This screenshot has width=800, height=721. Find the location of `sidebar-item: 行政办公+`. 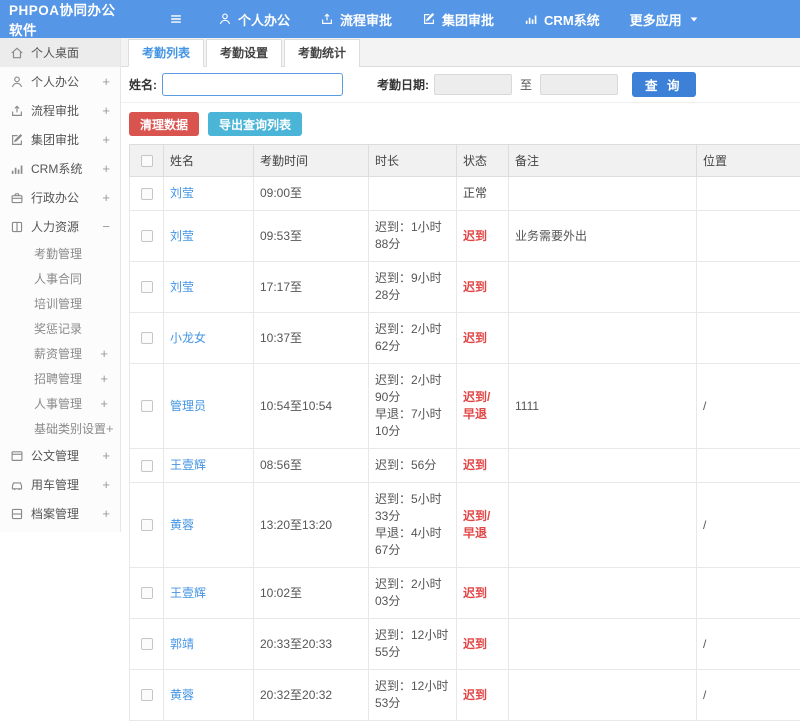

sidebar-item: 行政办公+ is located at coordinates (60, 197).